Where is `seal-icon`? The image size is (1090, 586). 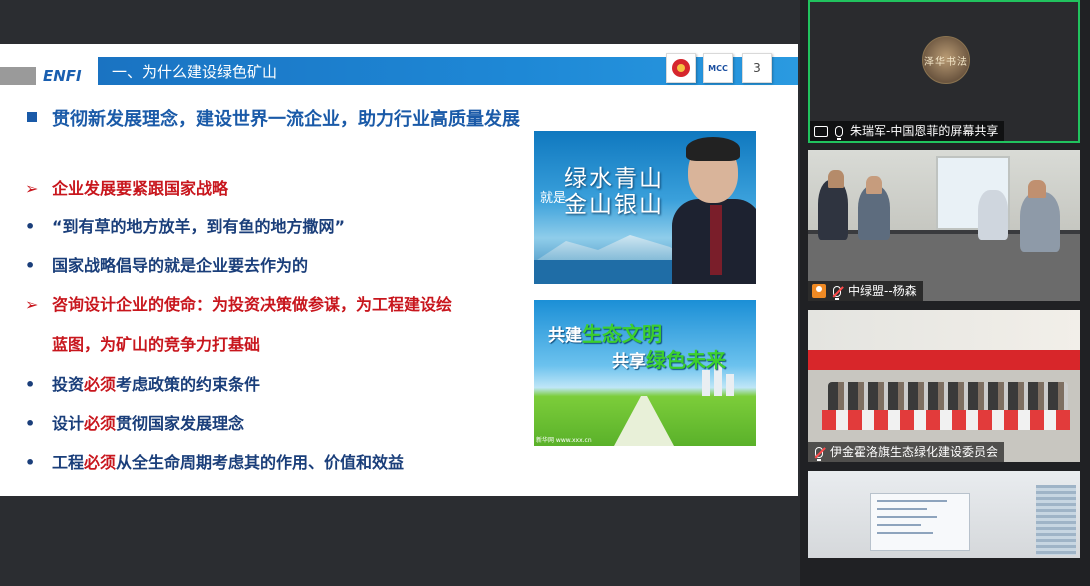
seal-icon is located at coordinates (681, 68).